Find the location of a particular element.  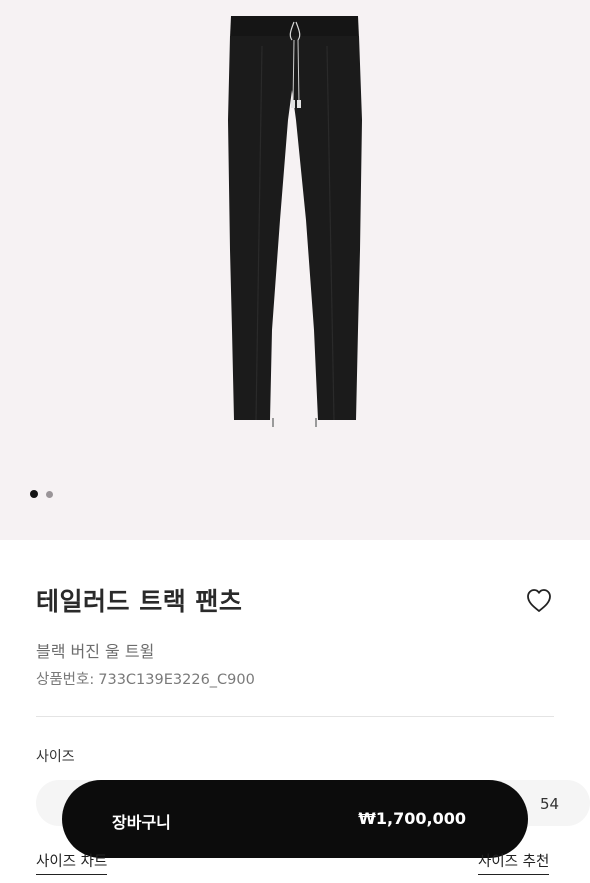

reference-value: 733C139E3226_C900 is located at coordinates (176, 680).